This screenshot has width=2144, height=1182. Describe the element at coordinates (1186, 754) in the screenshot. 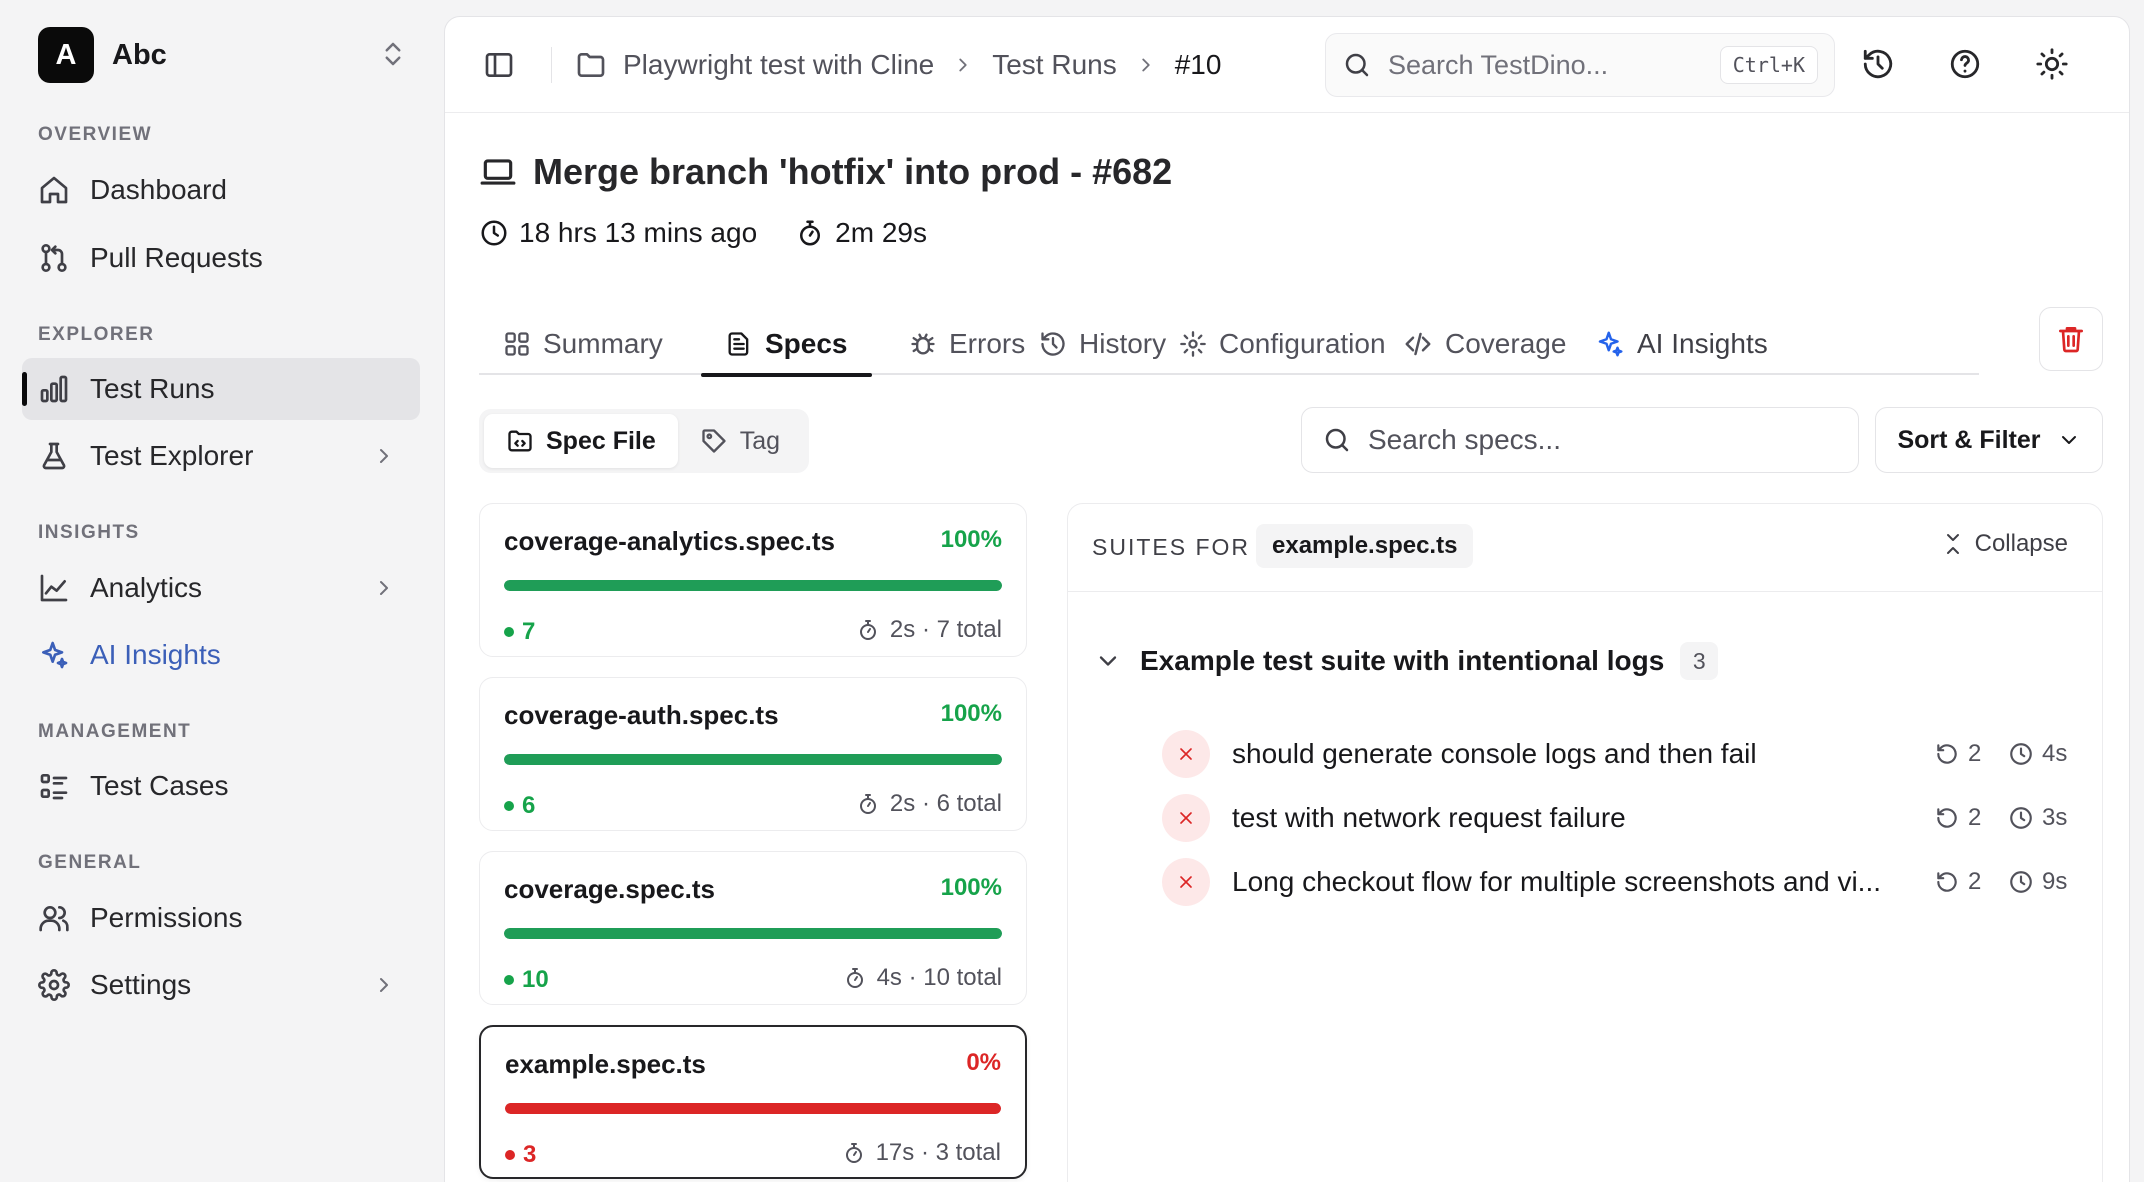

I see `fail-x-icon` at that location.